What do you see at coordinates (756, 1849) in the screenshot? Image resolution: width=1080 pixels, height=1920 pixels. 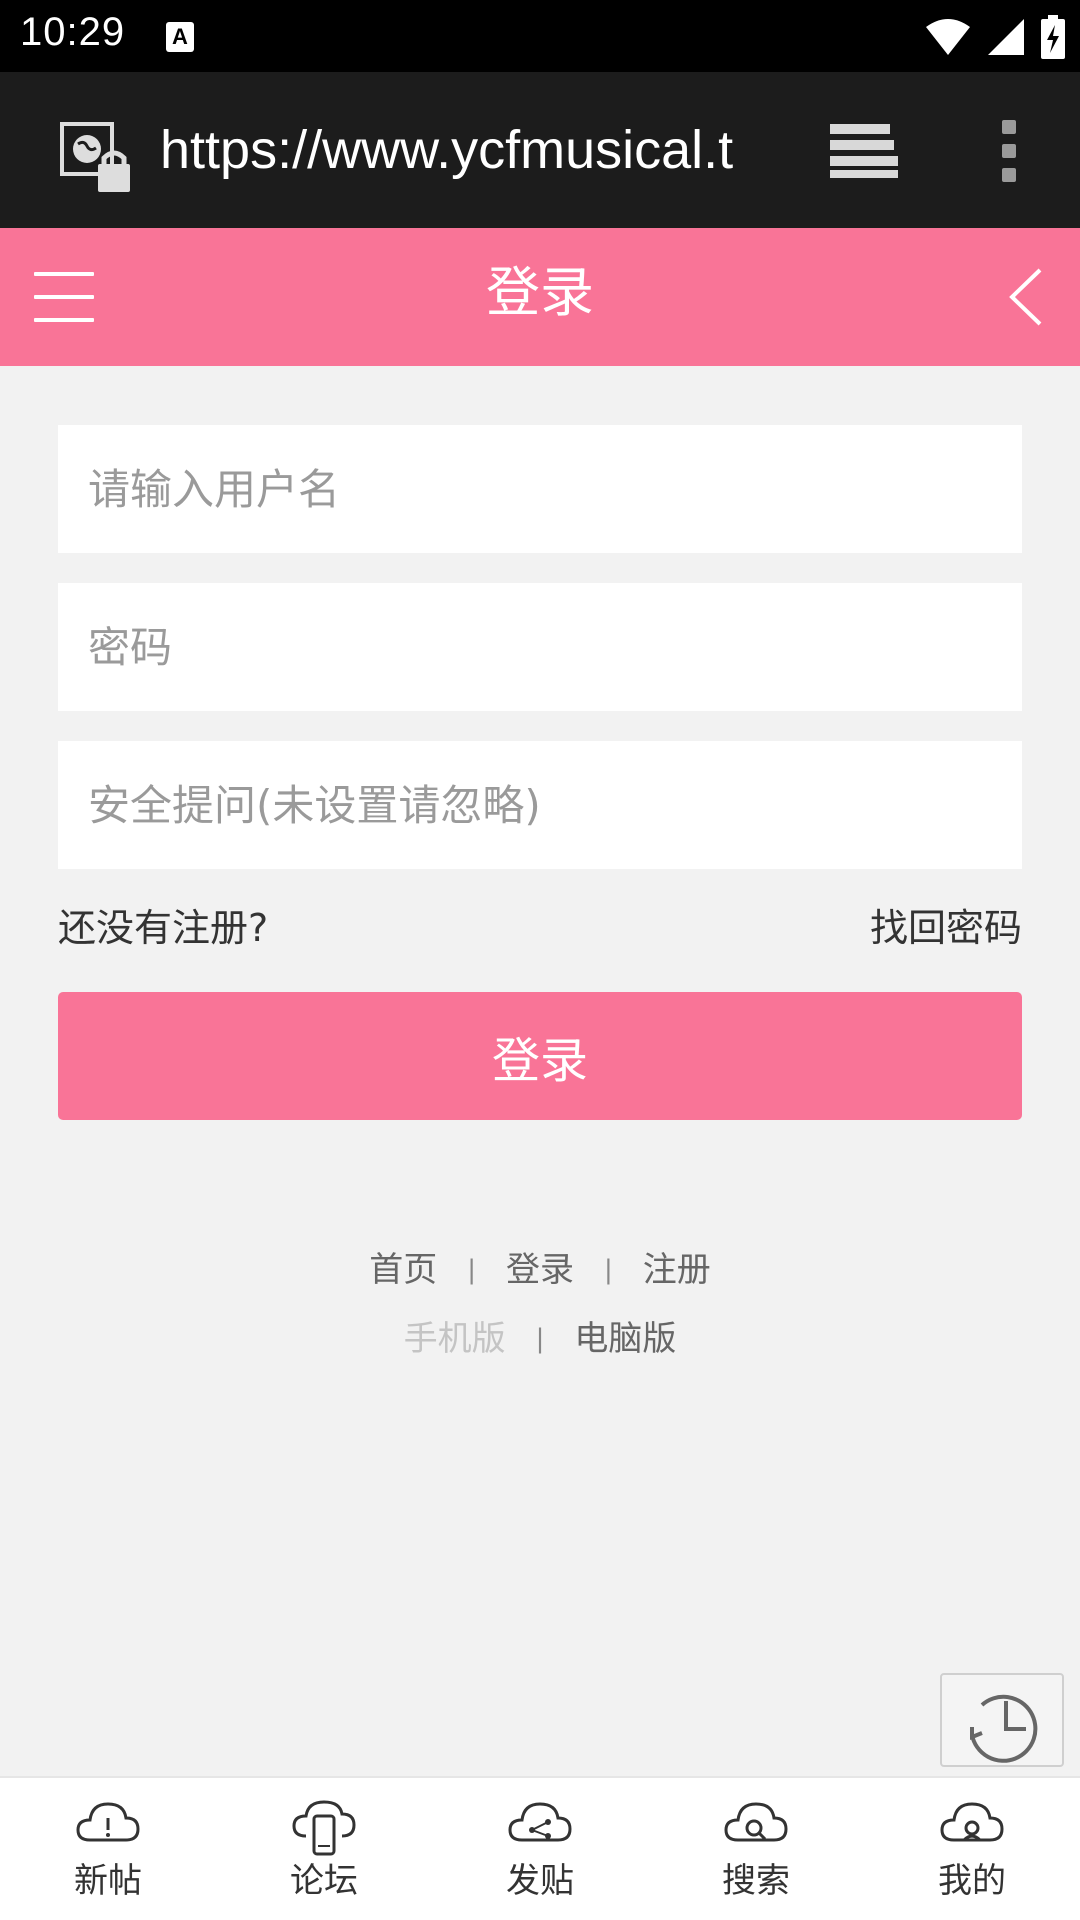 I see `nav-item-search: 搜索` at bounding box center [756, 1849].